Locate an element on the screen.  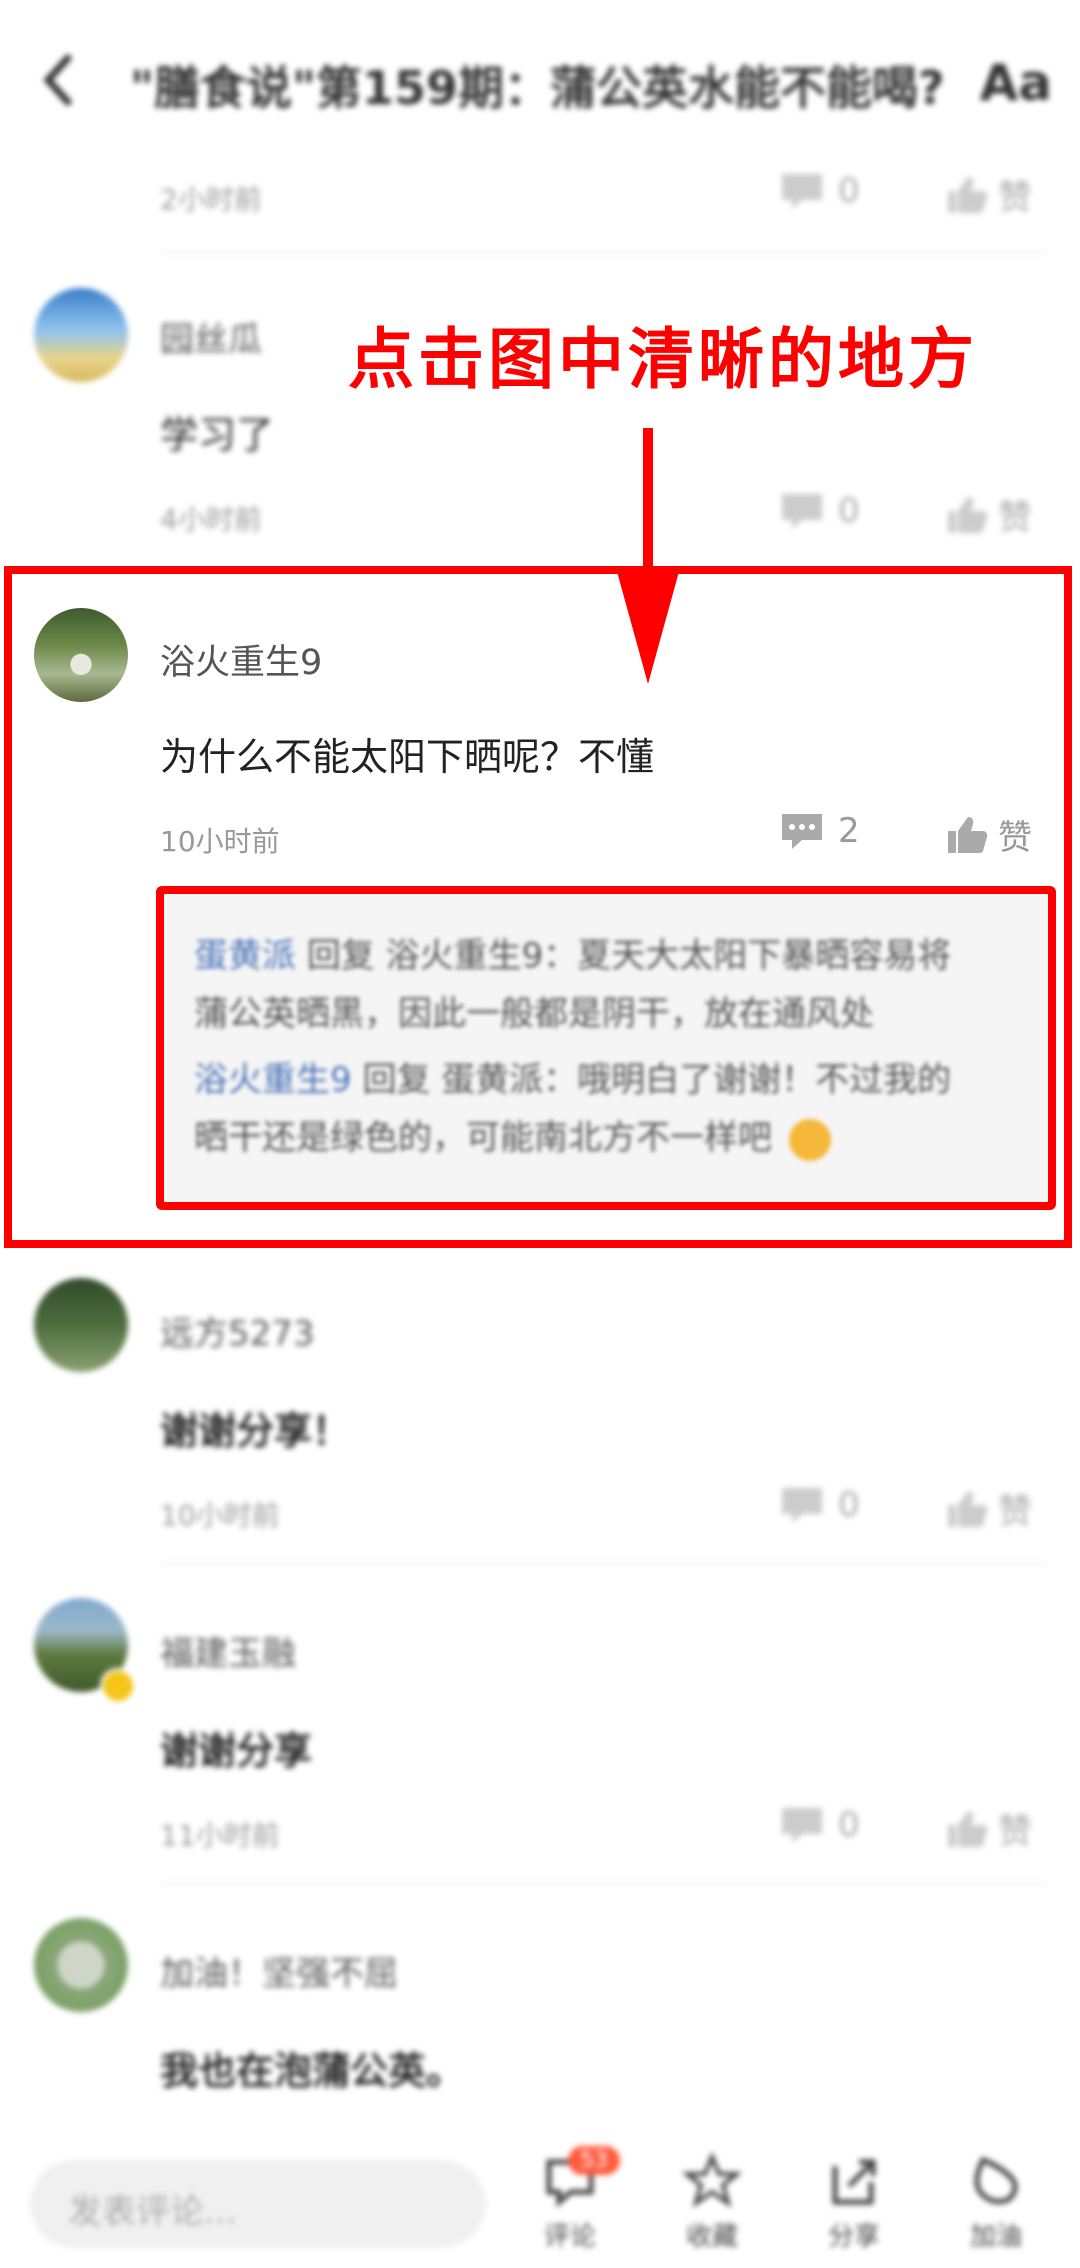
comment-text: 我也在泡蒲公英。 is located at coordinates (312, 2071).